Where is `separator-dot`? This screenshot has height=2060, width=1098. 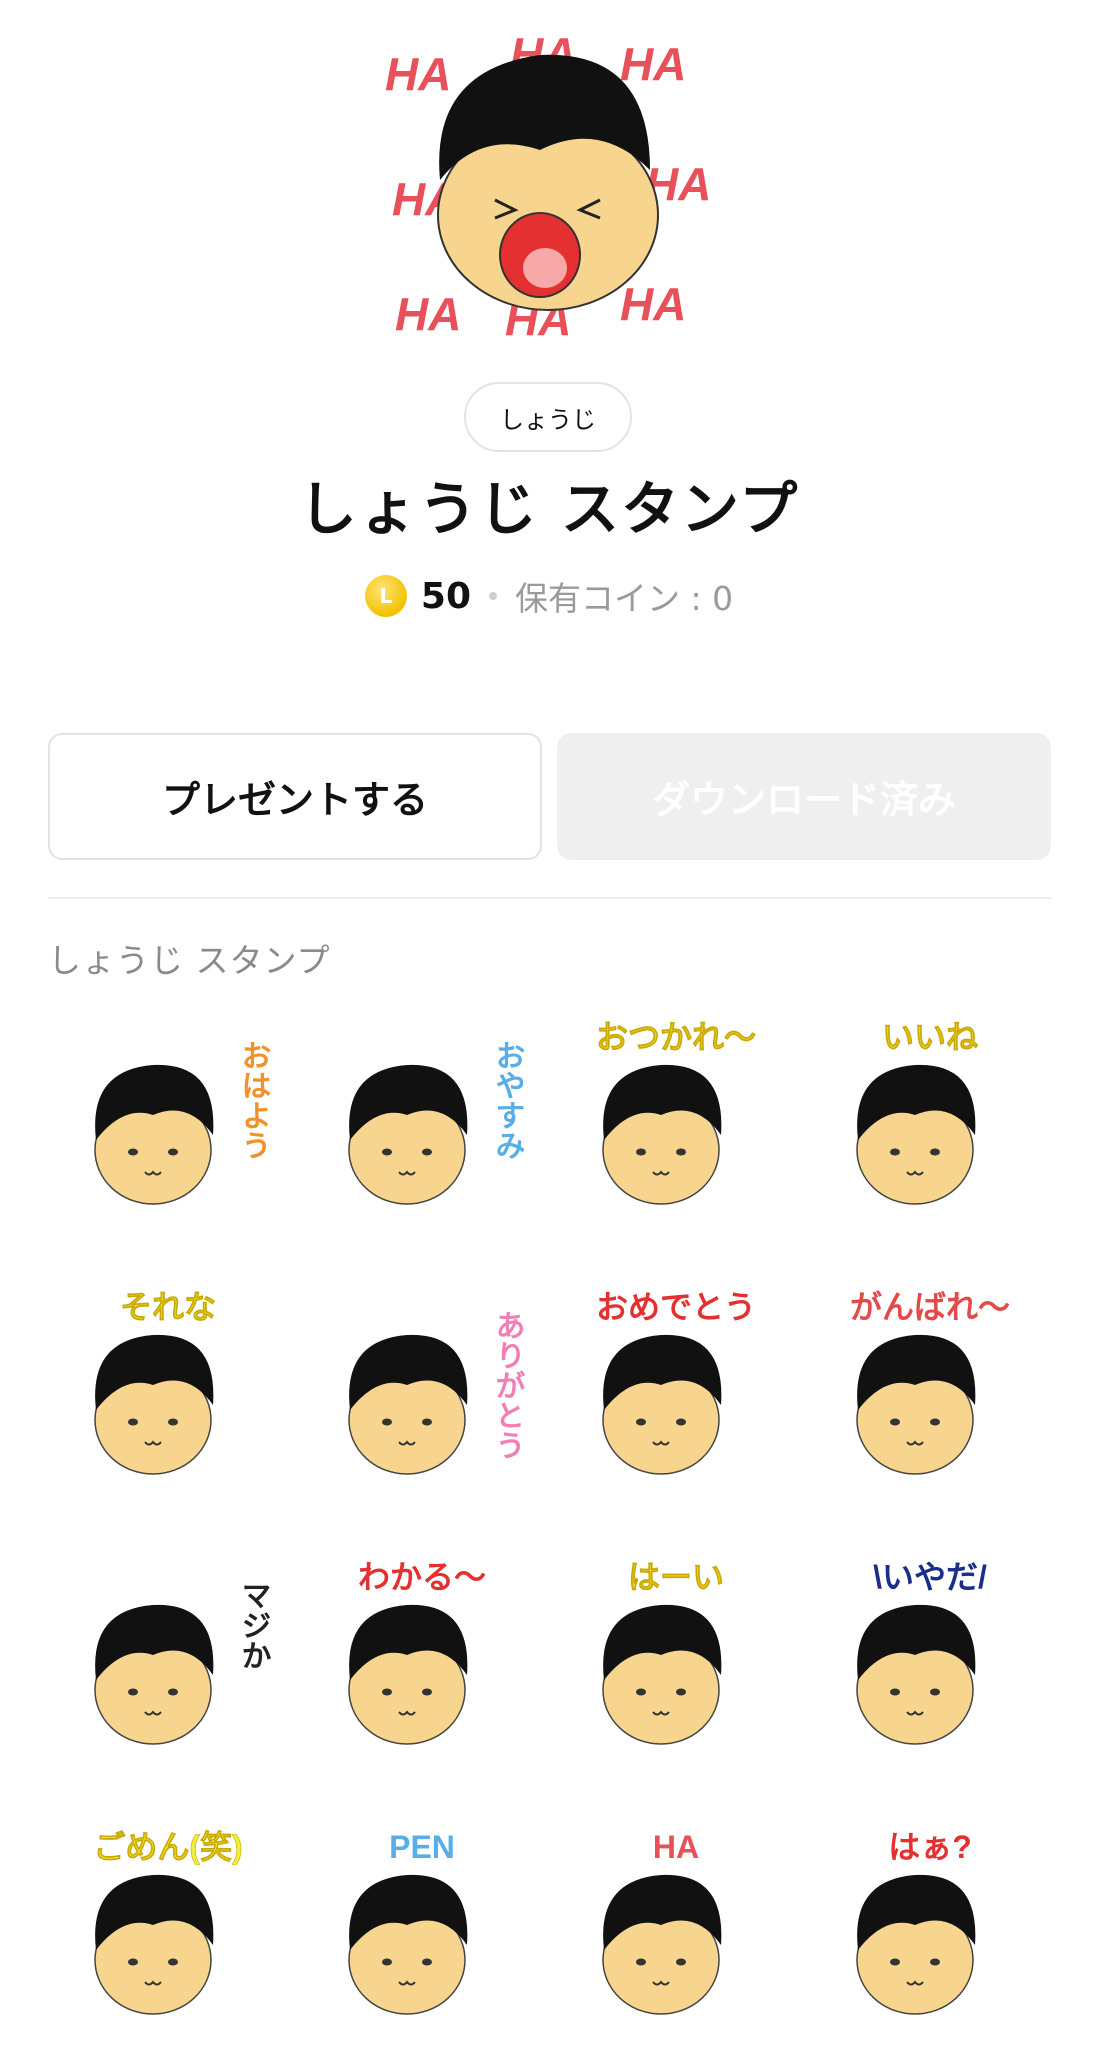 separator-dot is located at coordinates (493, 596).